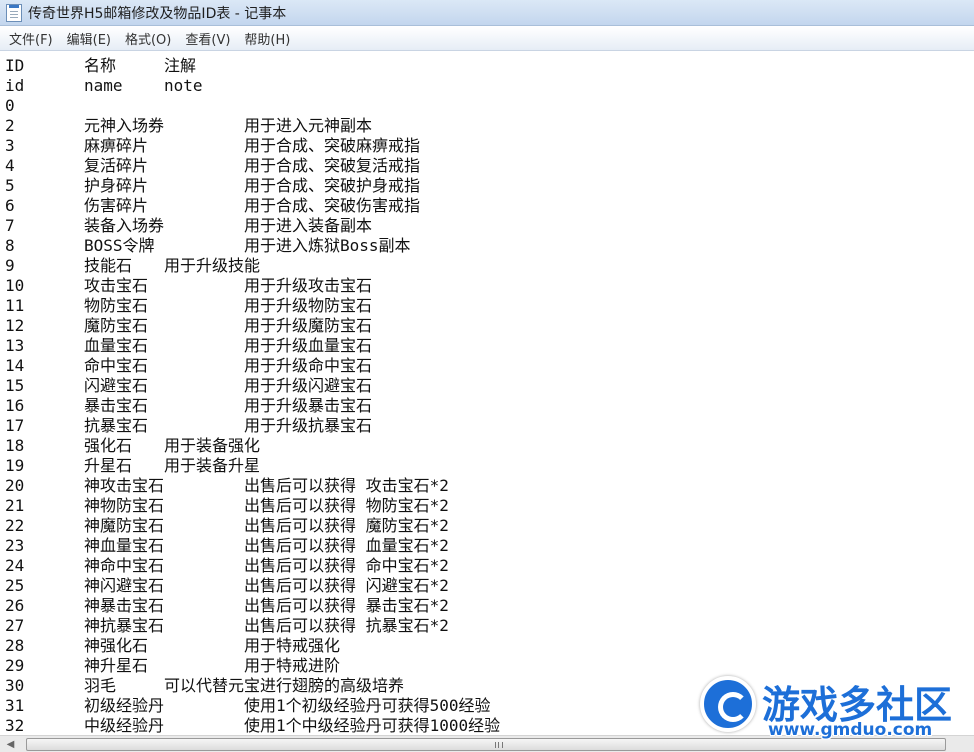  Describe the element at coordinates (15, 65) in the screenshot. I see `item-id: ID` at that location.